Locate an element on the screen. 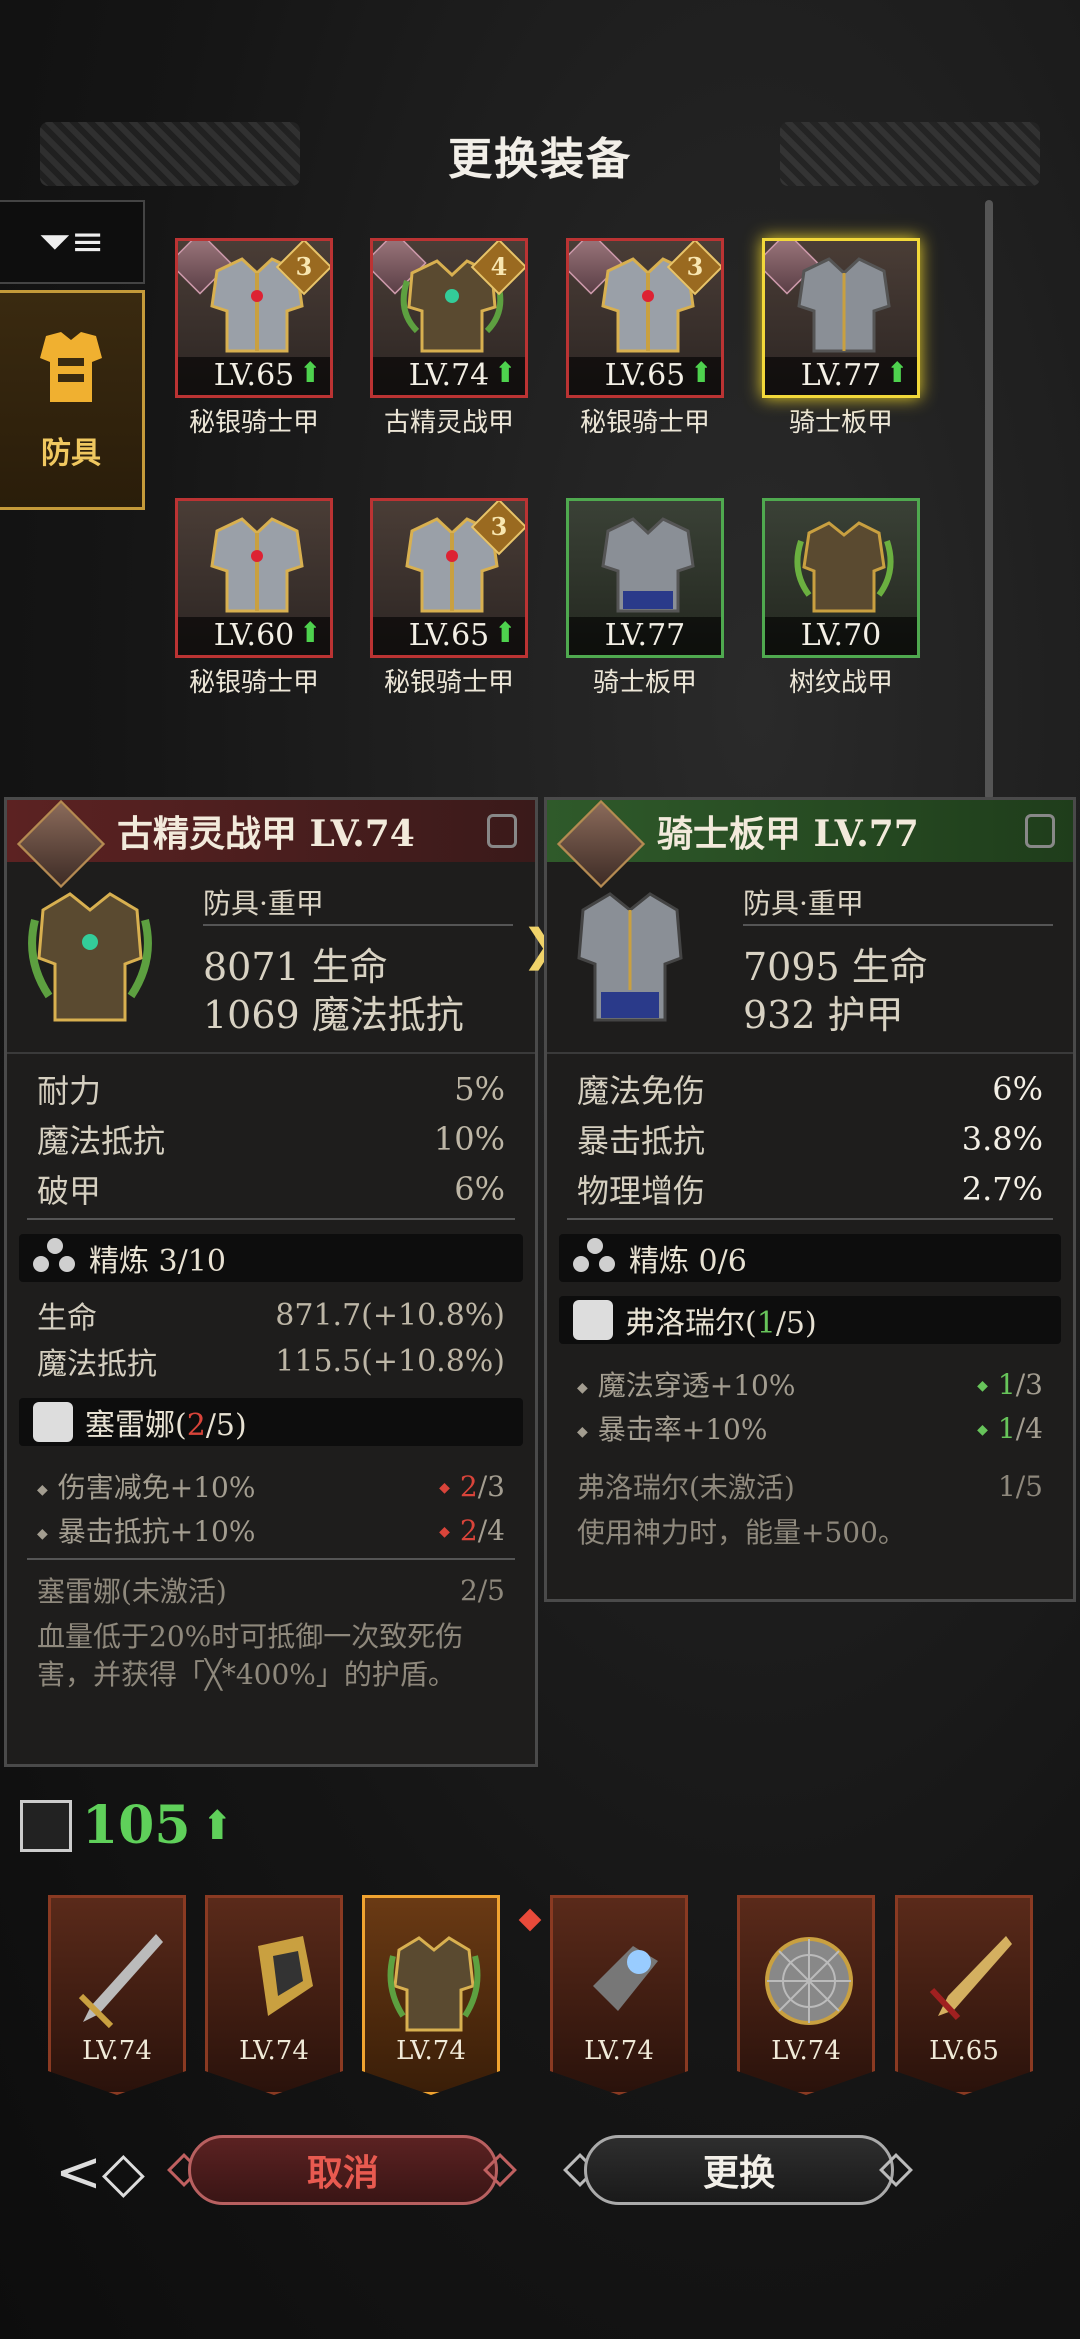  scrollbar is located at coordinates (989, 500).